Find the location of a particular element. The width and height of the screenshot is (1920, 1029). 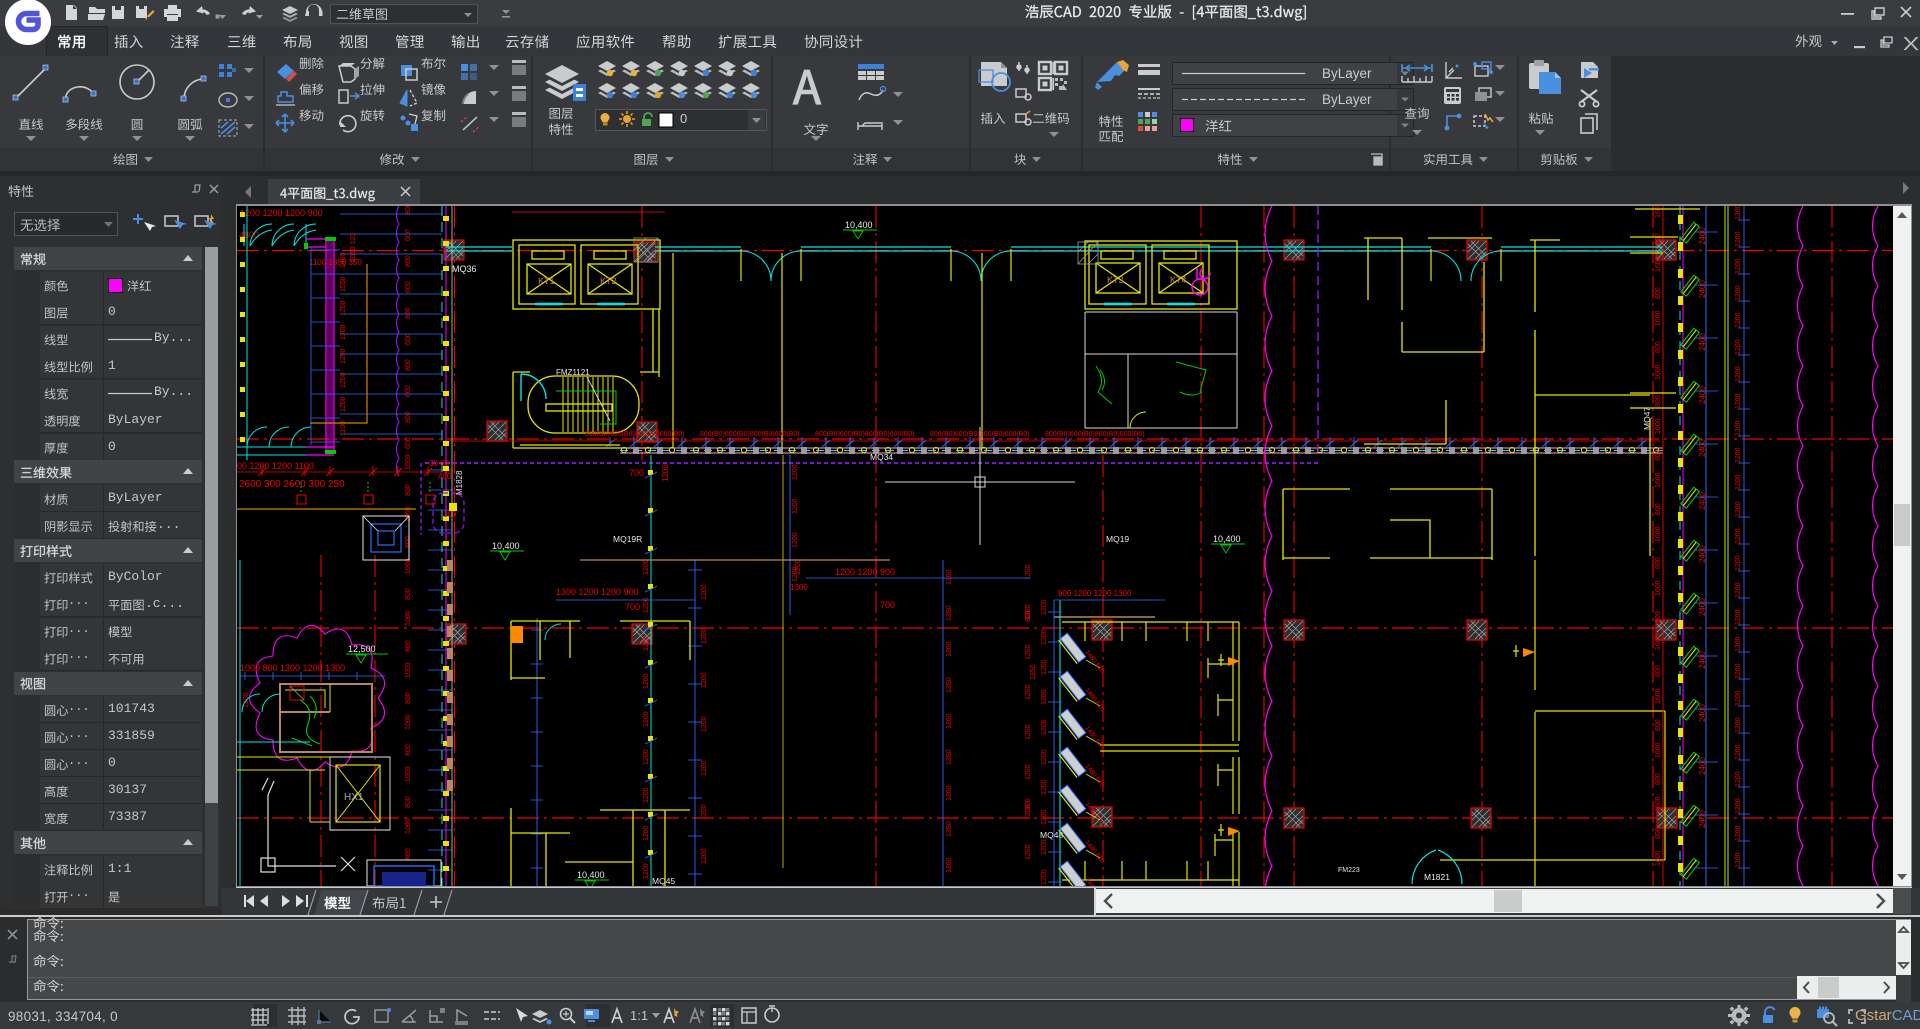

svg-text: 1200 1200 1200 900 is located at coordinates (281, 213).